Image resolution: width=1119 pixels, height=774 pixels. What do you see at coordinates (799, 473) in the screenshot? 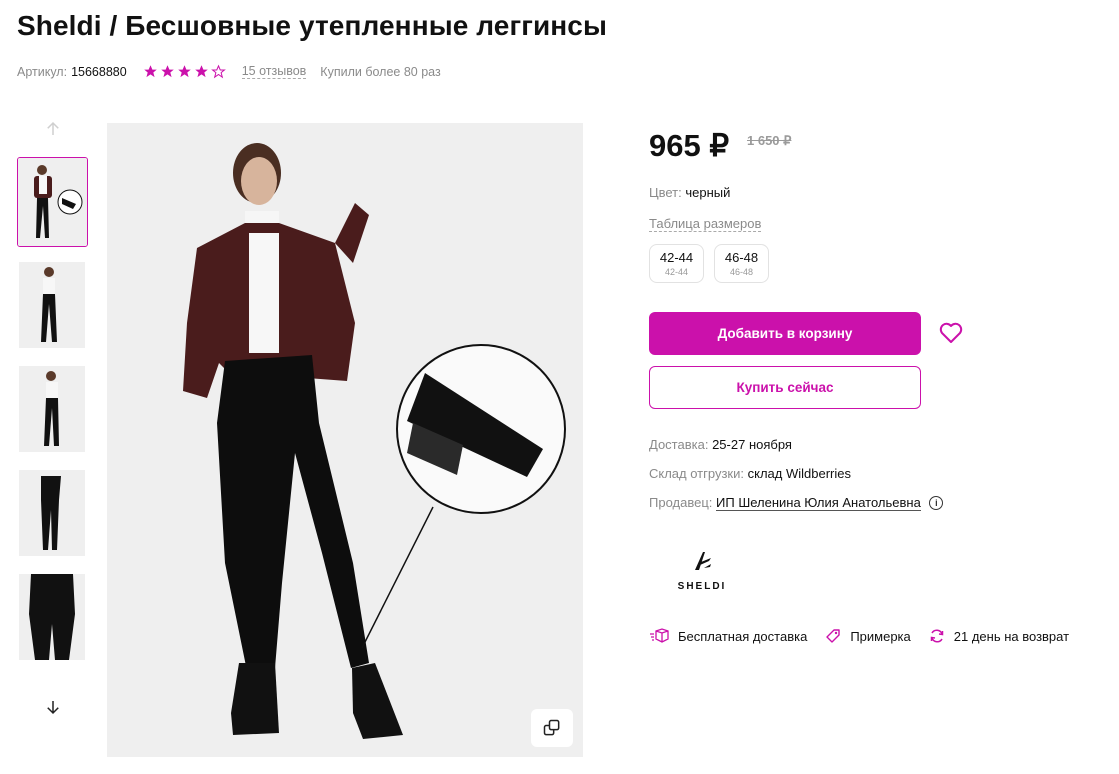
I see `warehouse-value: склад Wildberries` at bounding box center [799, 473].